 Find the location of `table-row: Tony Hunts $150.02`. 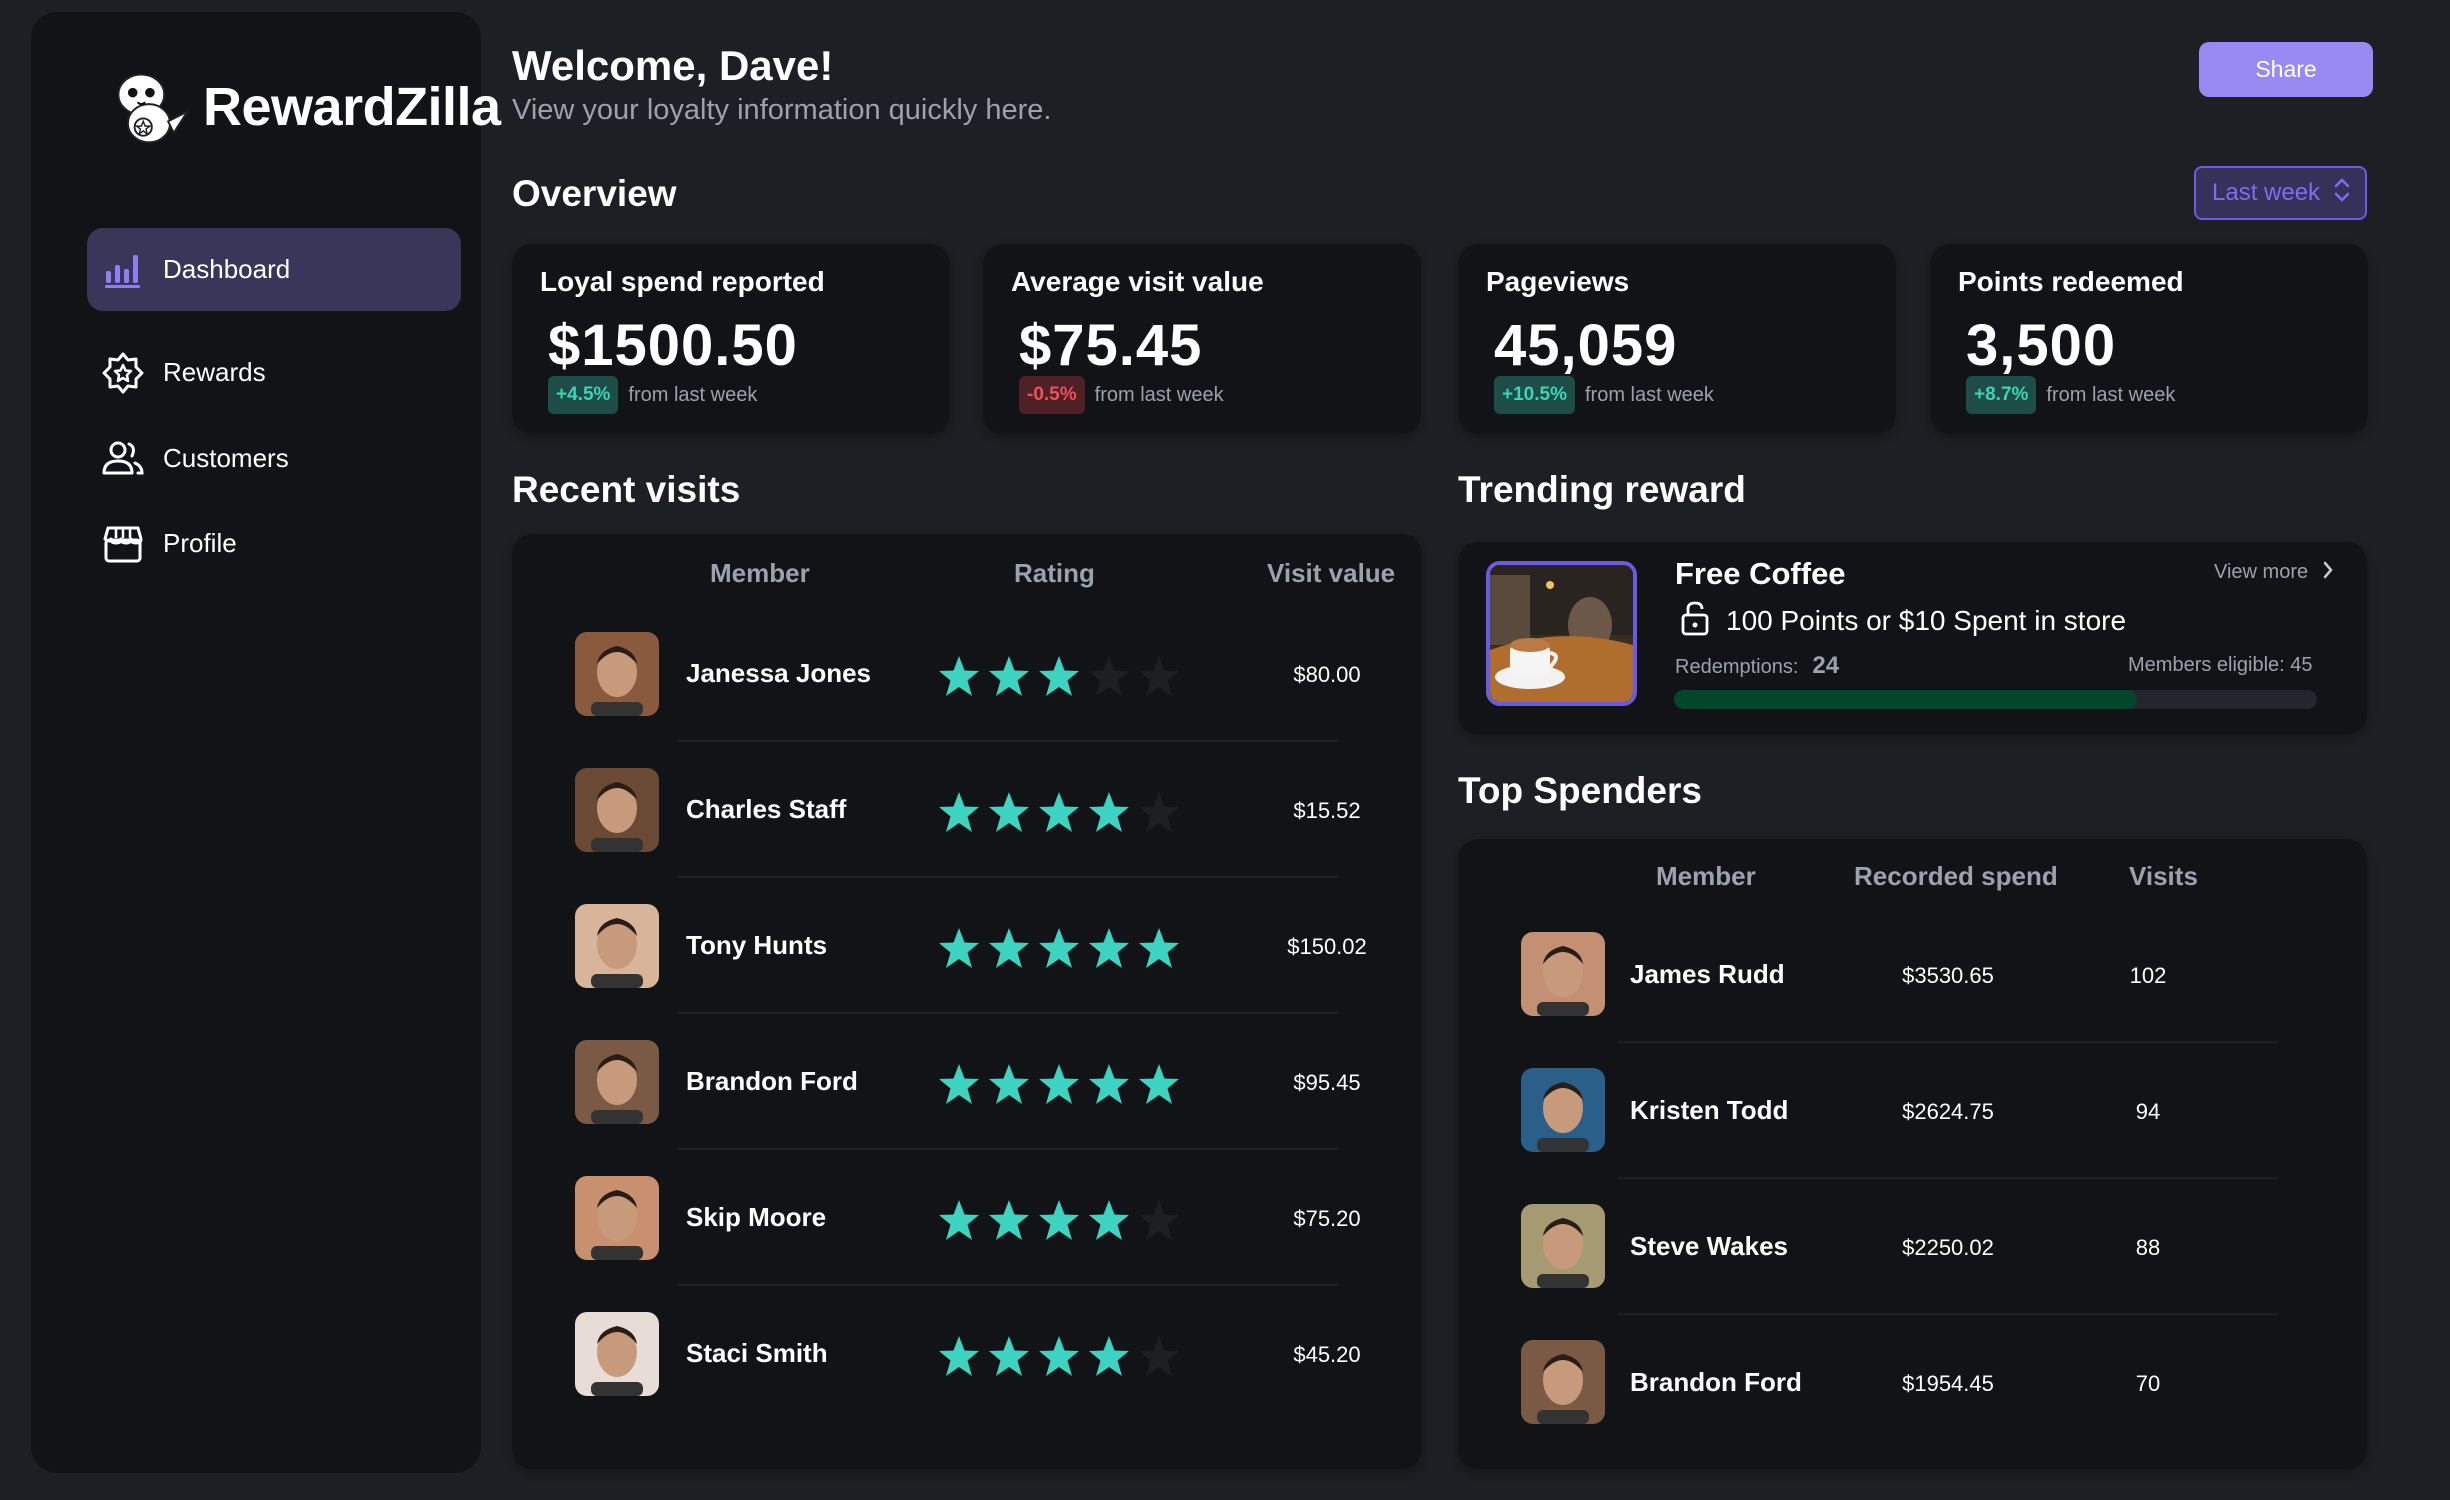

table-row: Tony Hunts $150.02 is located at coordinates (967, 946).